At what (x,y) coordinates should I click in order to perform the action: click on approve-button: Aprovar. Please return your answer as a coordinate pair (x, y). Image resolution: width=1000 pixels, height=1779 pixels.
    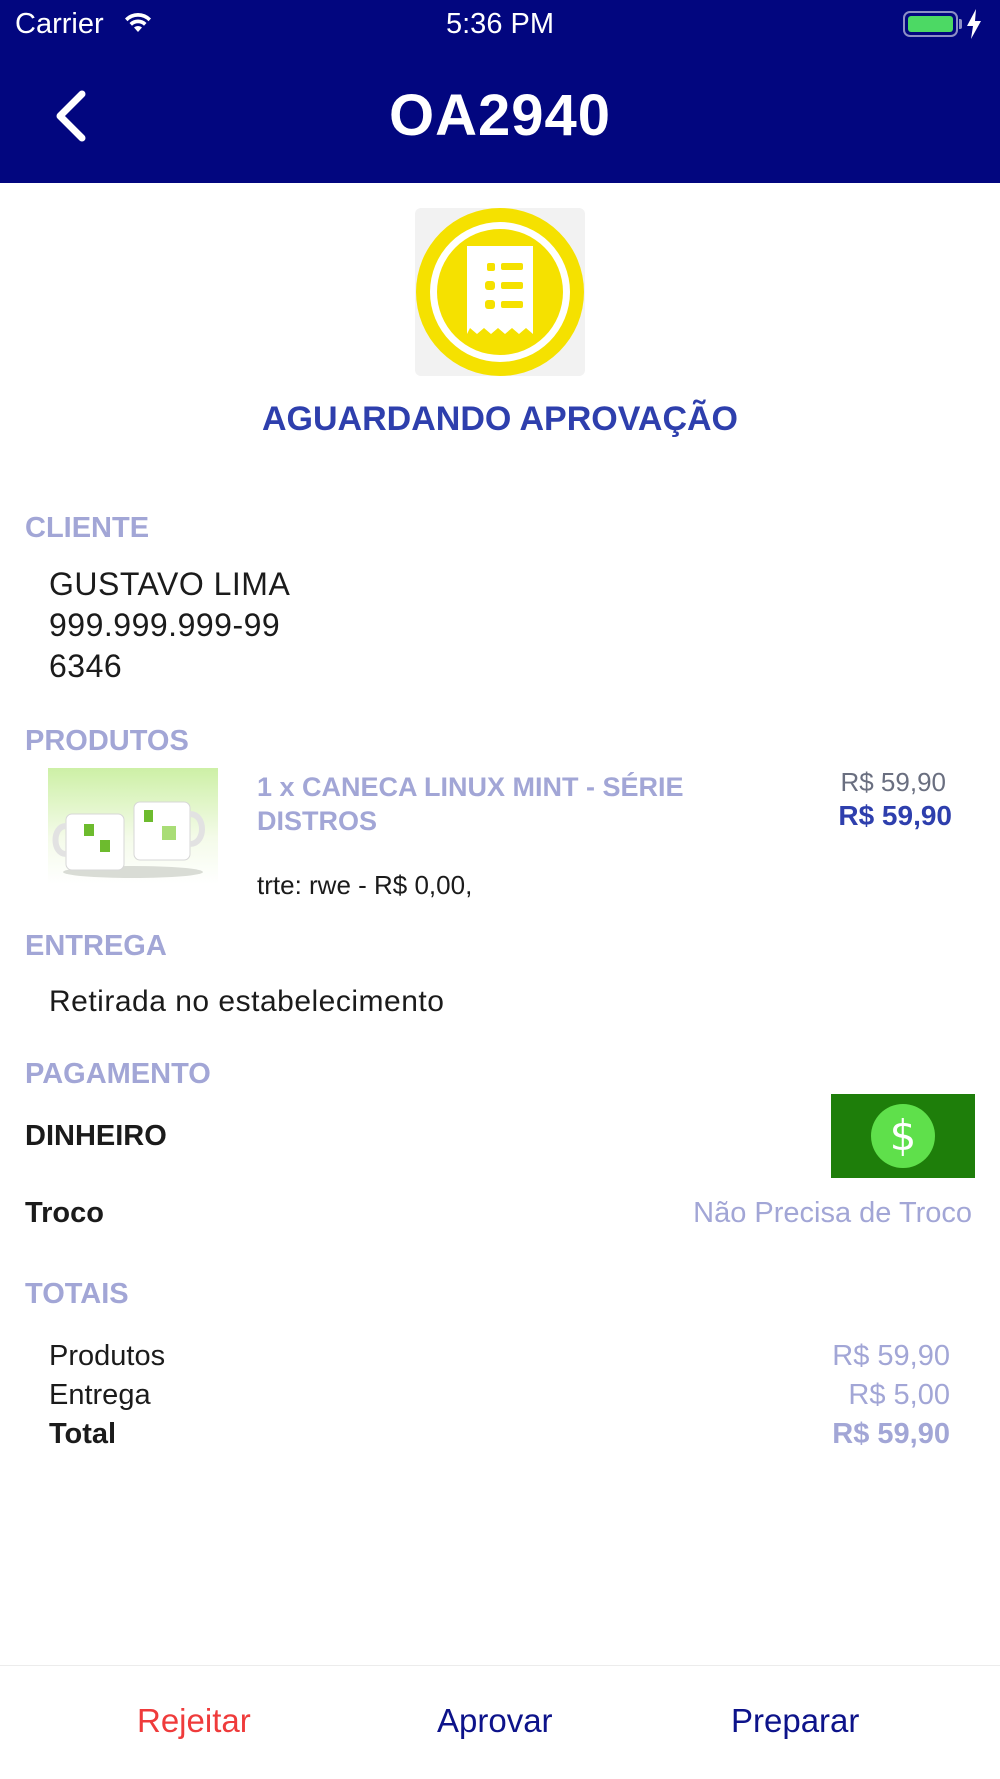
    Looking at the image, I should click on (495, 1721).